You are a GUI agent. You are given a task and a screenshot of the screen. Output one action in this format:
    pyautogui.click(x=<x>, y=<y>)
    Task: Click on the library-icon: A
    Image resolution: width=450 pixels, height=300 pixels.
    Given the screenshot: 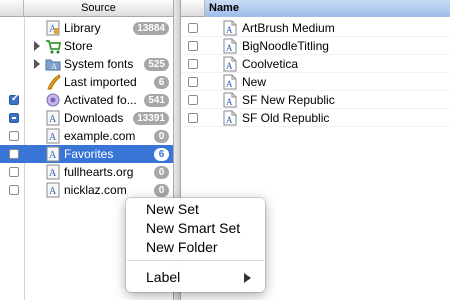 What is the action you would take?
    pyautogui.click(x=53, y=28)
    